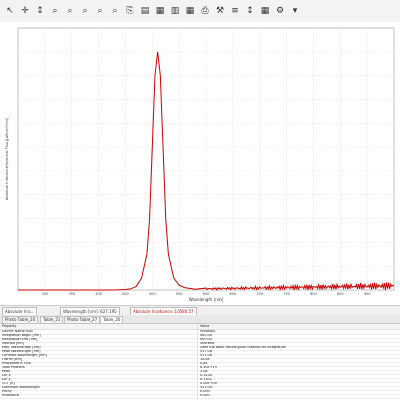  I want to click on settings-icon: ⚙, so click(280, 11).